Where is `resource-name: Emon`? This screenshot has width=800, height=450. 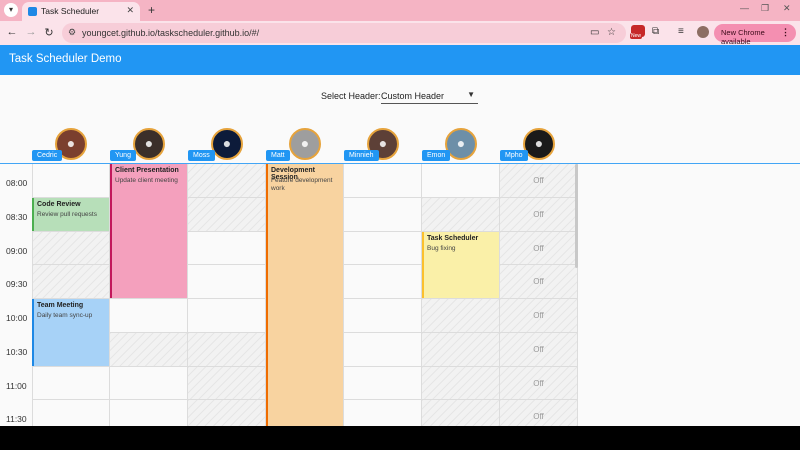
resource-name: Emon is located at coordinates (436, 155).